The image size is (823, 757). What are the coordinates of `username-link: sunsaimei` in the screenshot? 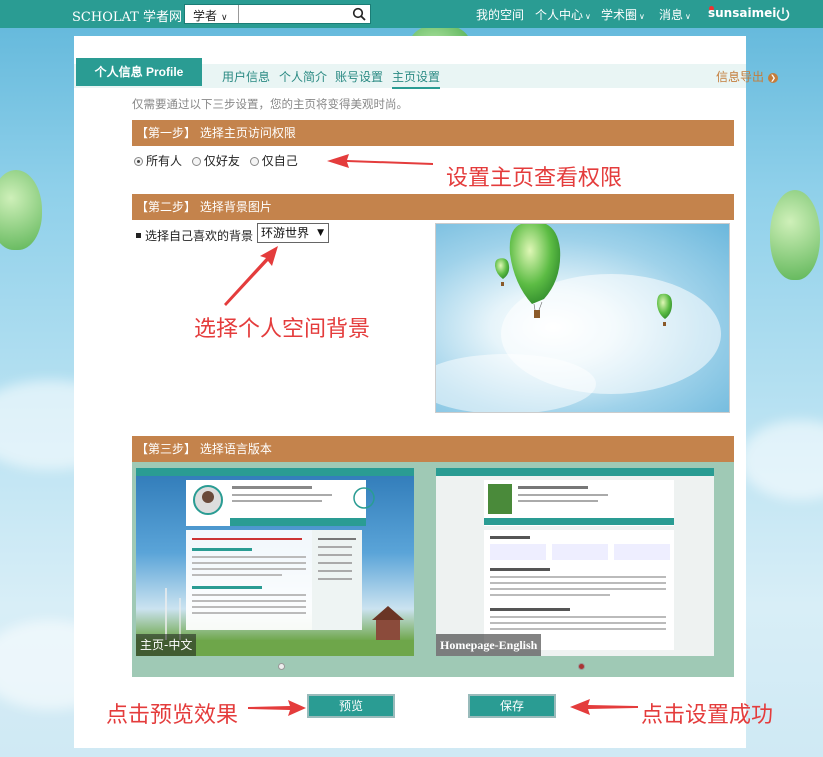 It's located at (742, 13).